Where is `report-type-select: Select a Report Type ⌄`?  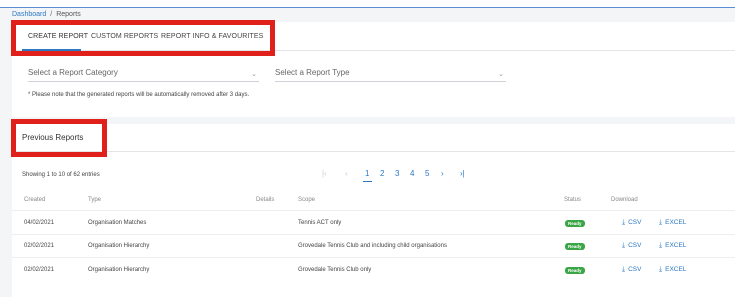 report-type-select: Select a Report Type ⌄ is located at coordinates (390, 75).